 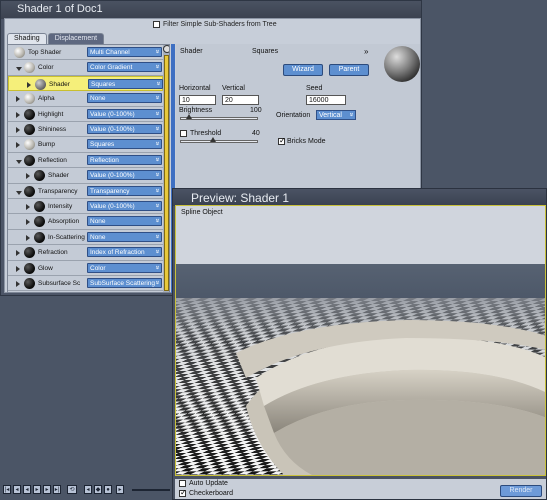 I want to click on key-next-icon: ▸, so click(x=120, y=489).